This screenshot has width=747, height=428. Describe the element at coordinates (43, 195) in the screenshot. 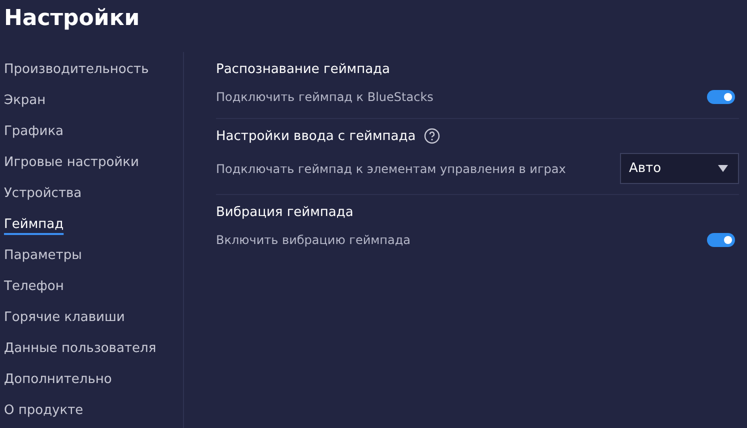

I see `sidebar-item: Устройства` at that location.